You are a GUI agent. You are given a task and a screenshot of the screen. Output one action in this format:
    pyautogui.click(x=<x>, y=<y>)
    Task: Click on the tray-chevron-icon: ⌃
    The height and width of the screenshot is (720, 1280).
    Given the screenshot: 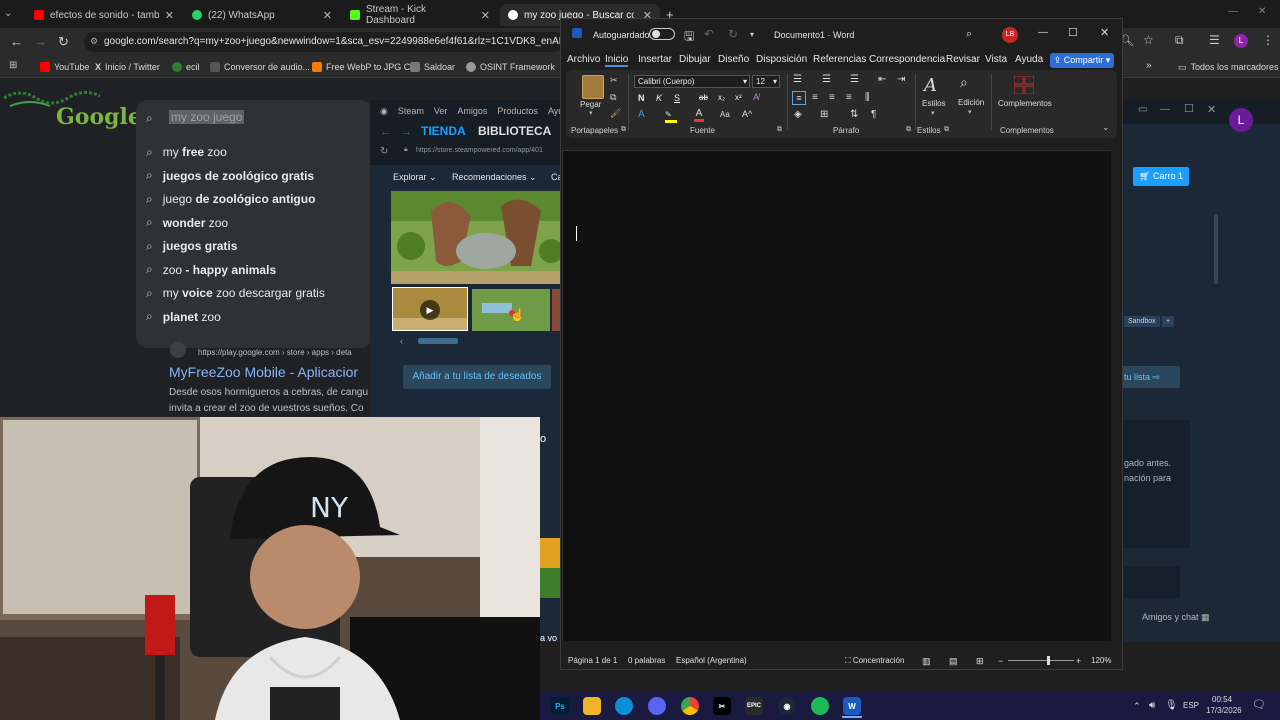 What is the action you would take?
    pyautogui.click(x=1137, y=706)
    